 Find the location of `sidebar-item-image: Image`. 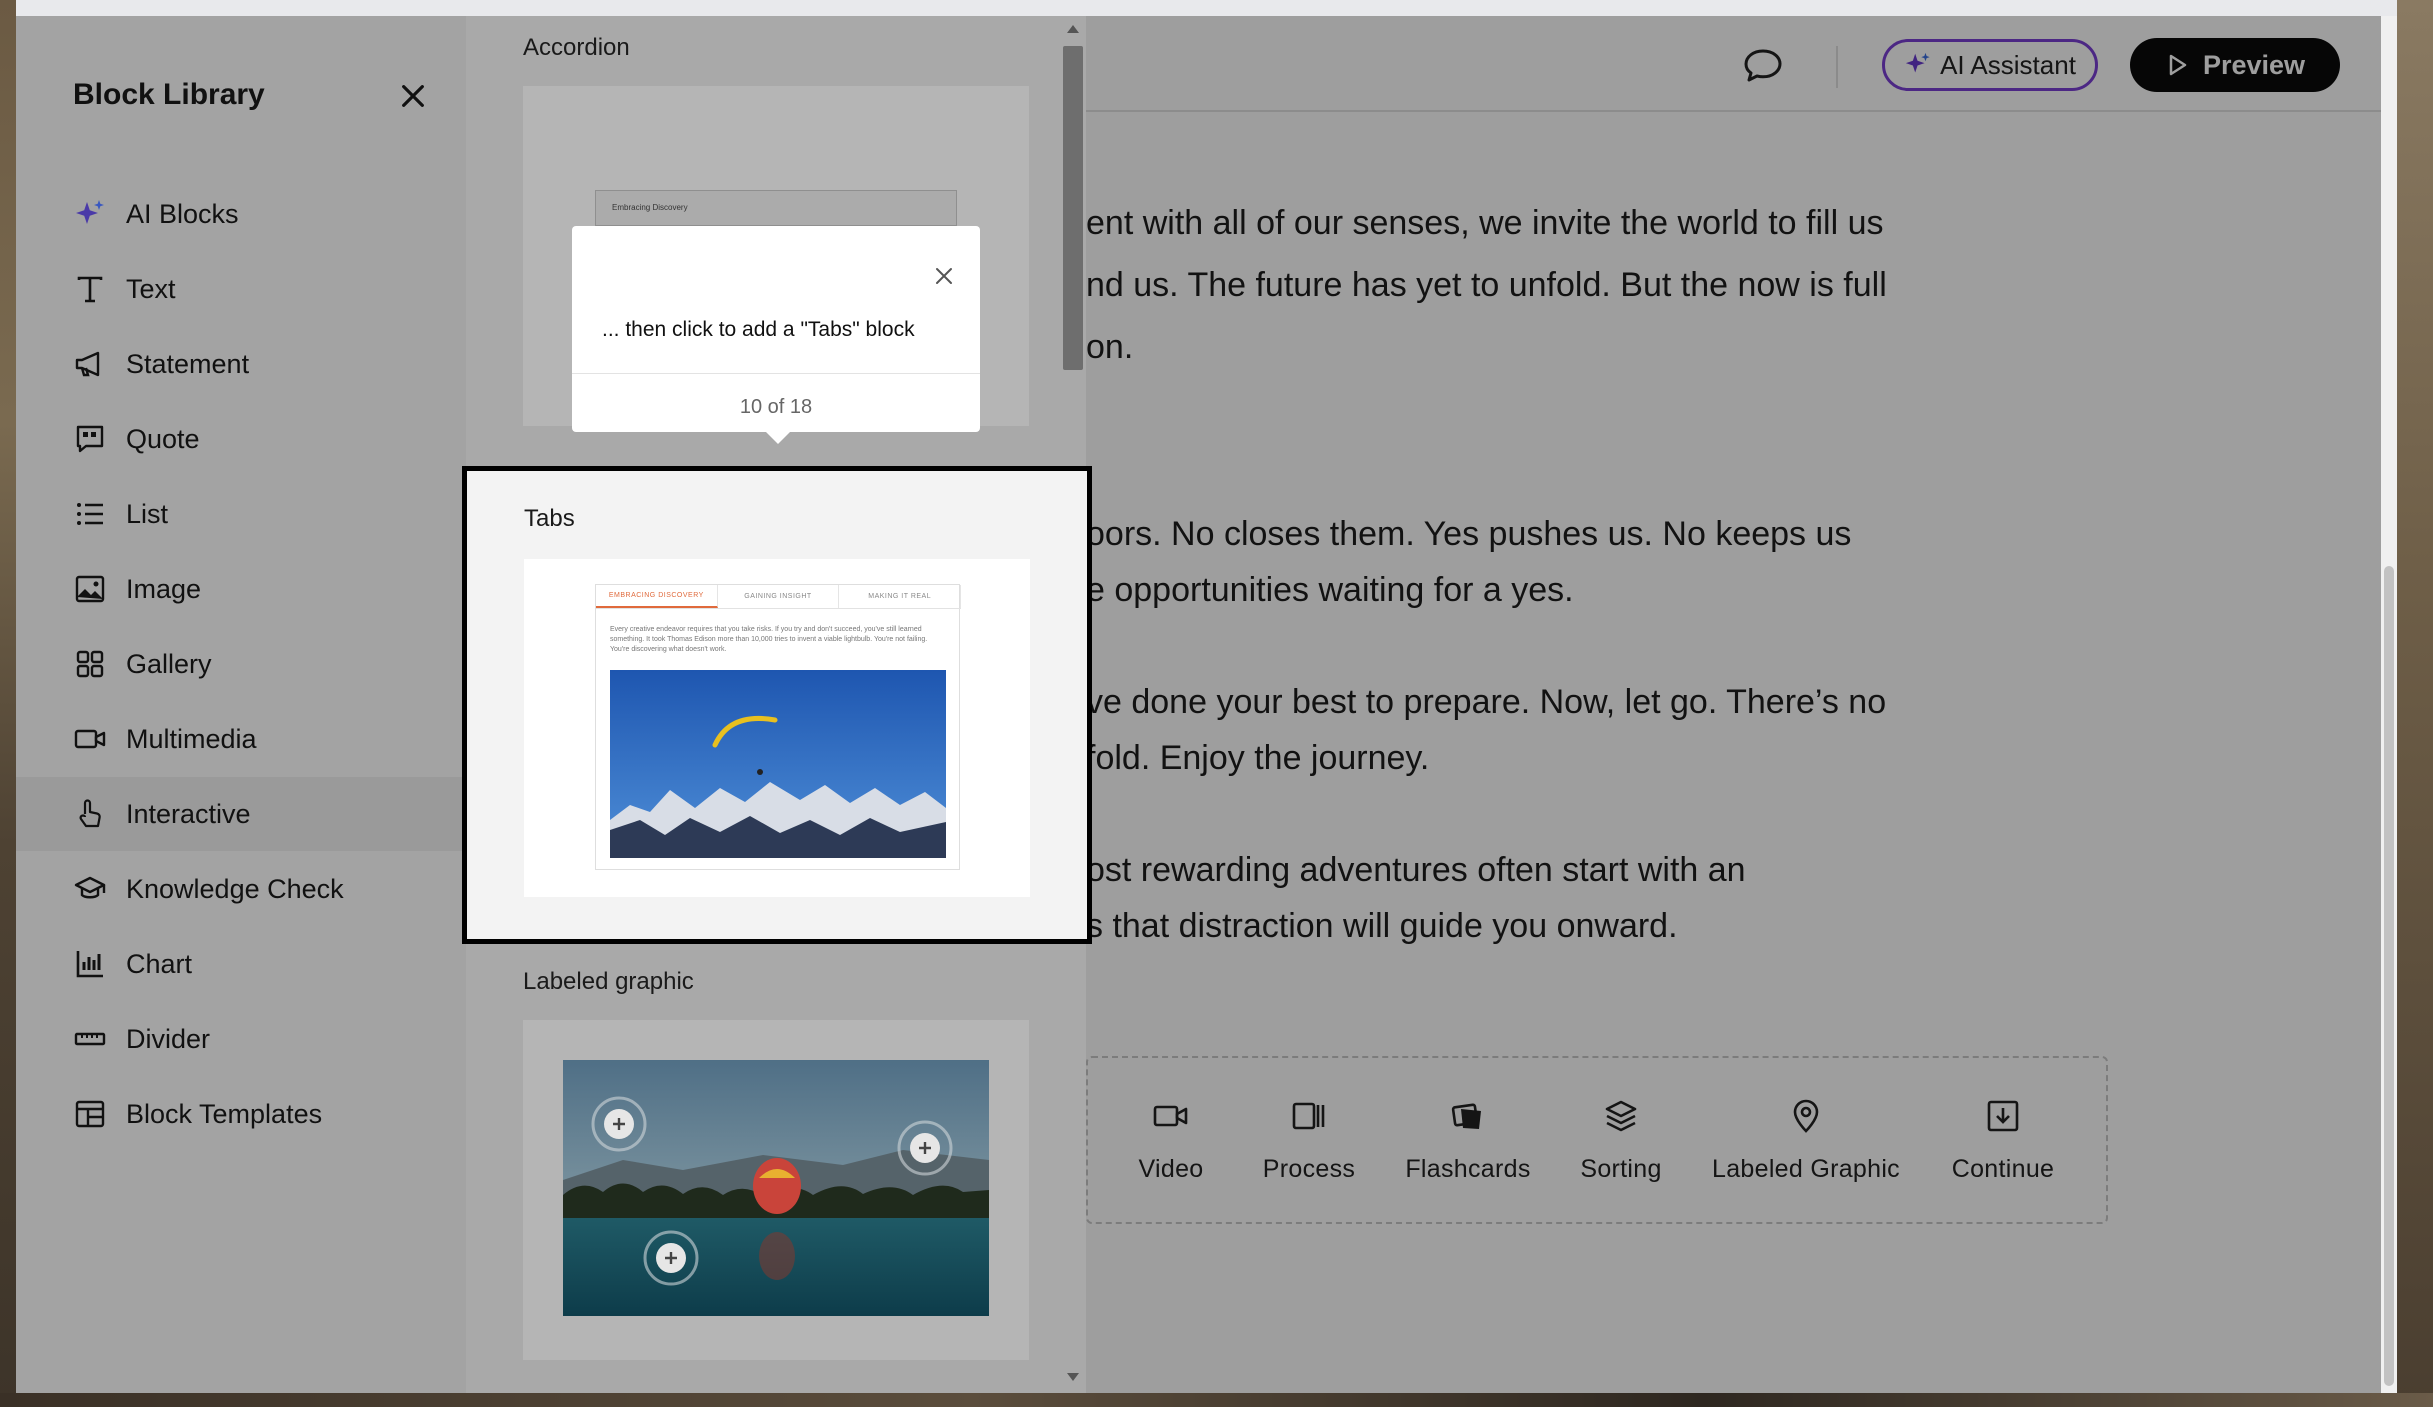

sidebar-item-image: Image is located at coordinates (241, 589).